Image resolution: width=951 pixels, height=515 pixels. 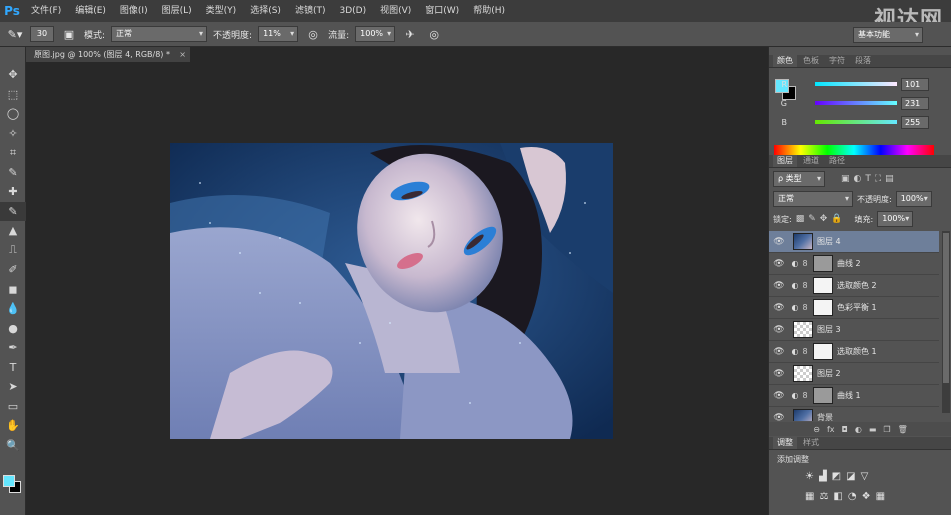 What do you see at coordinates (837, 61) in the screenshot?
I see `tab-character: 字符` at bounding box center [837, 61].